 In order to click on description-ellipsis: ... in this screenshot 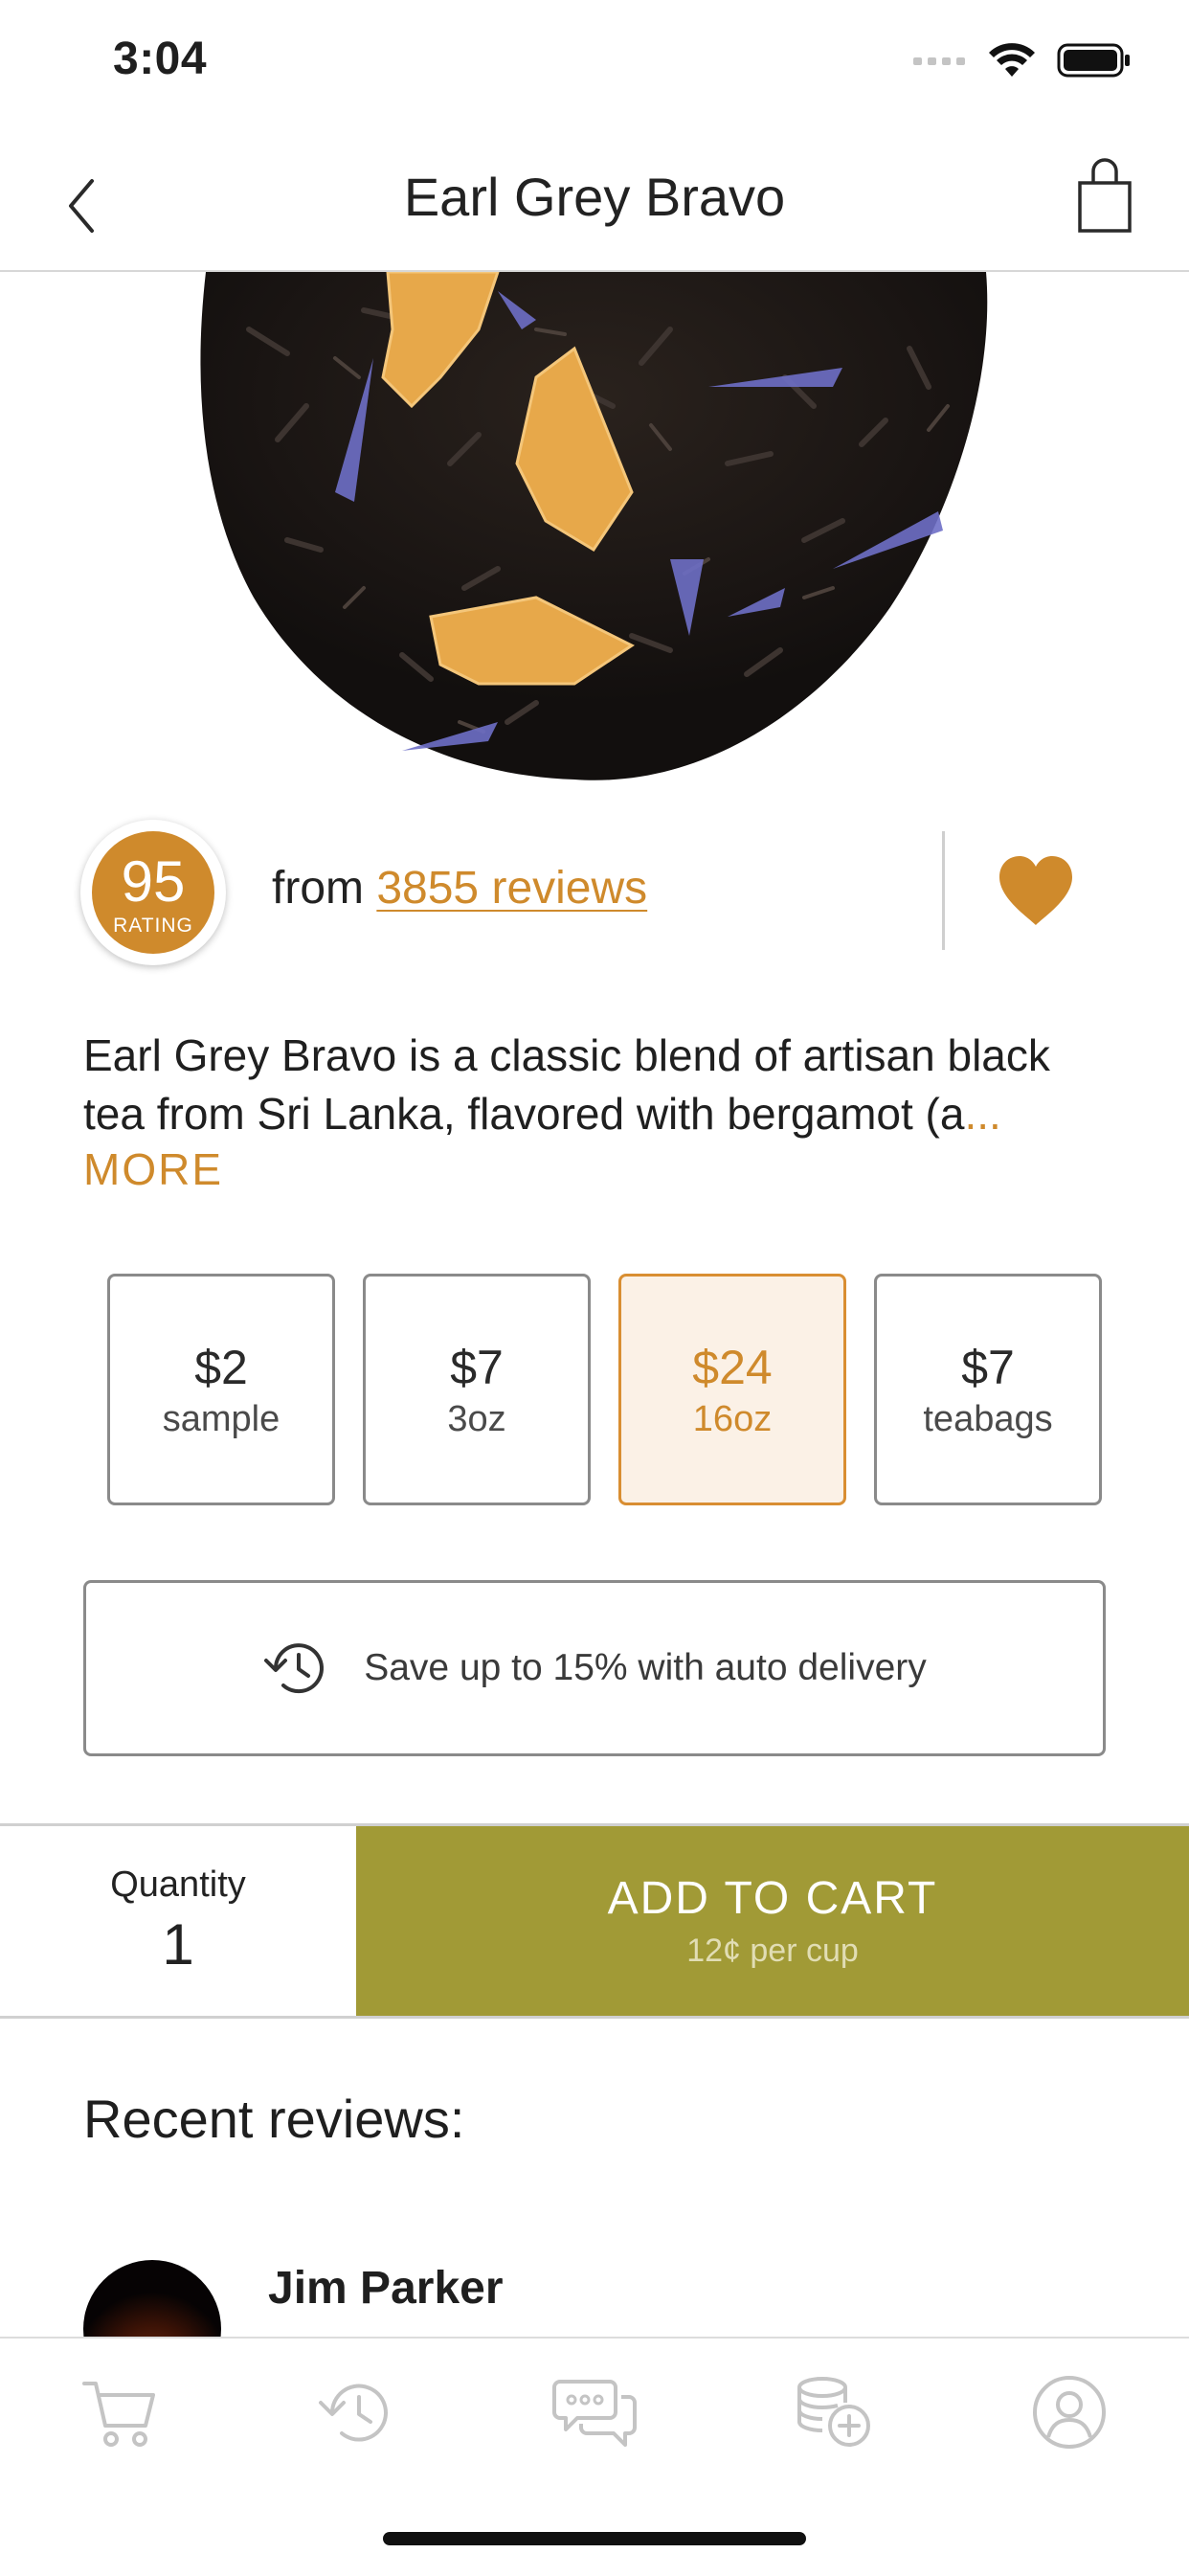, I will do `click(982, 1114)`.